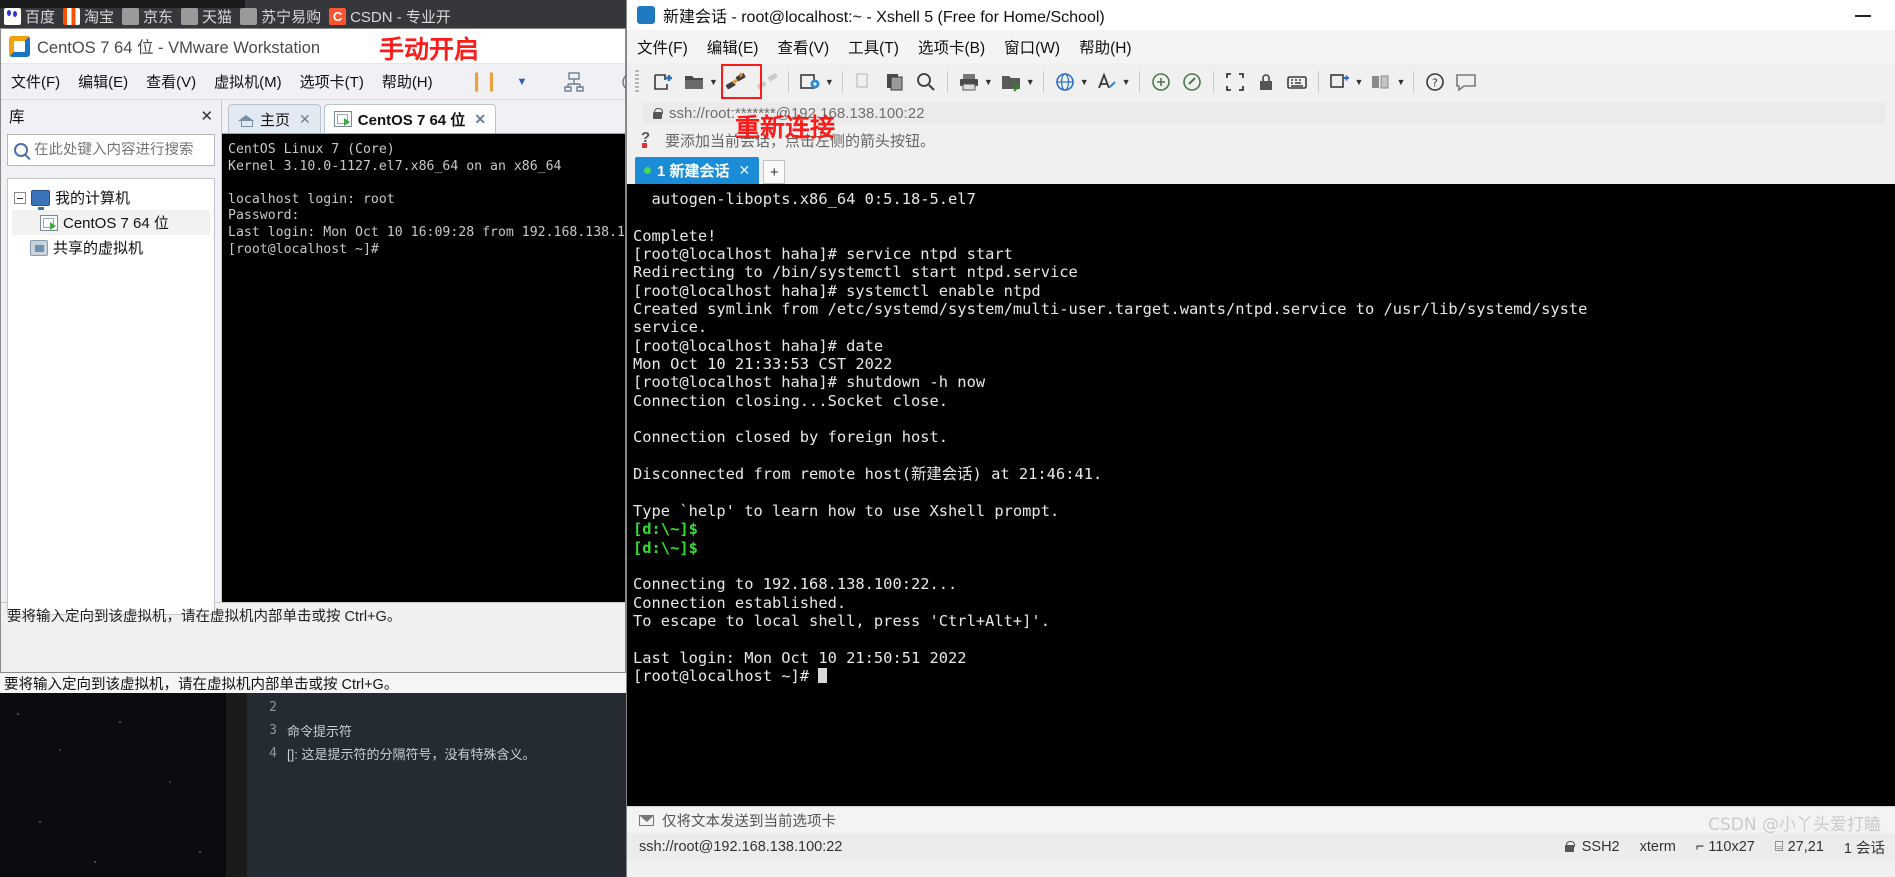  What do you see at coordinates (280, 16) in the screenshot?
I see `bookmark-suning: 苏宁易购` at bounding box center [280, 16].